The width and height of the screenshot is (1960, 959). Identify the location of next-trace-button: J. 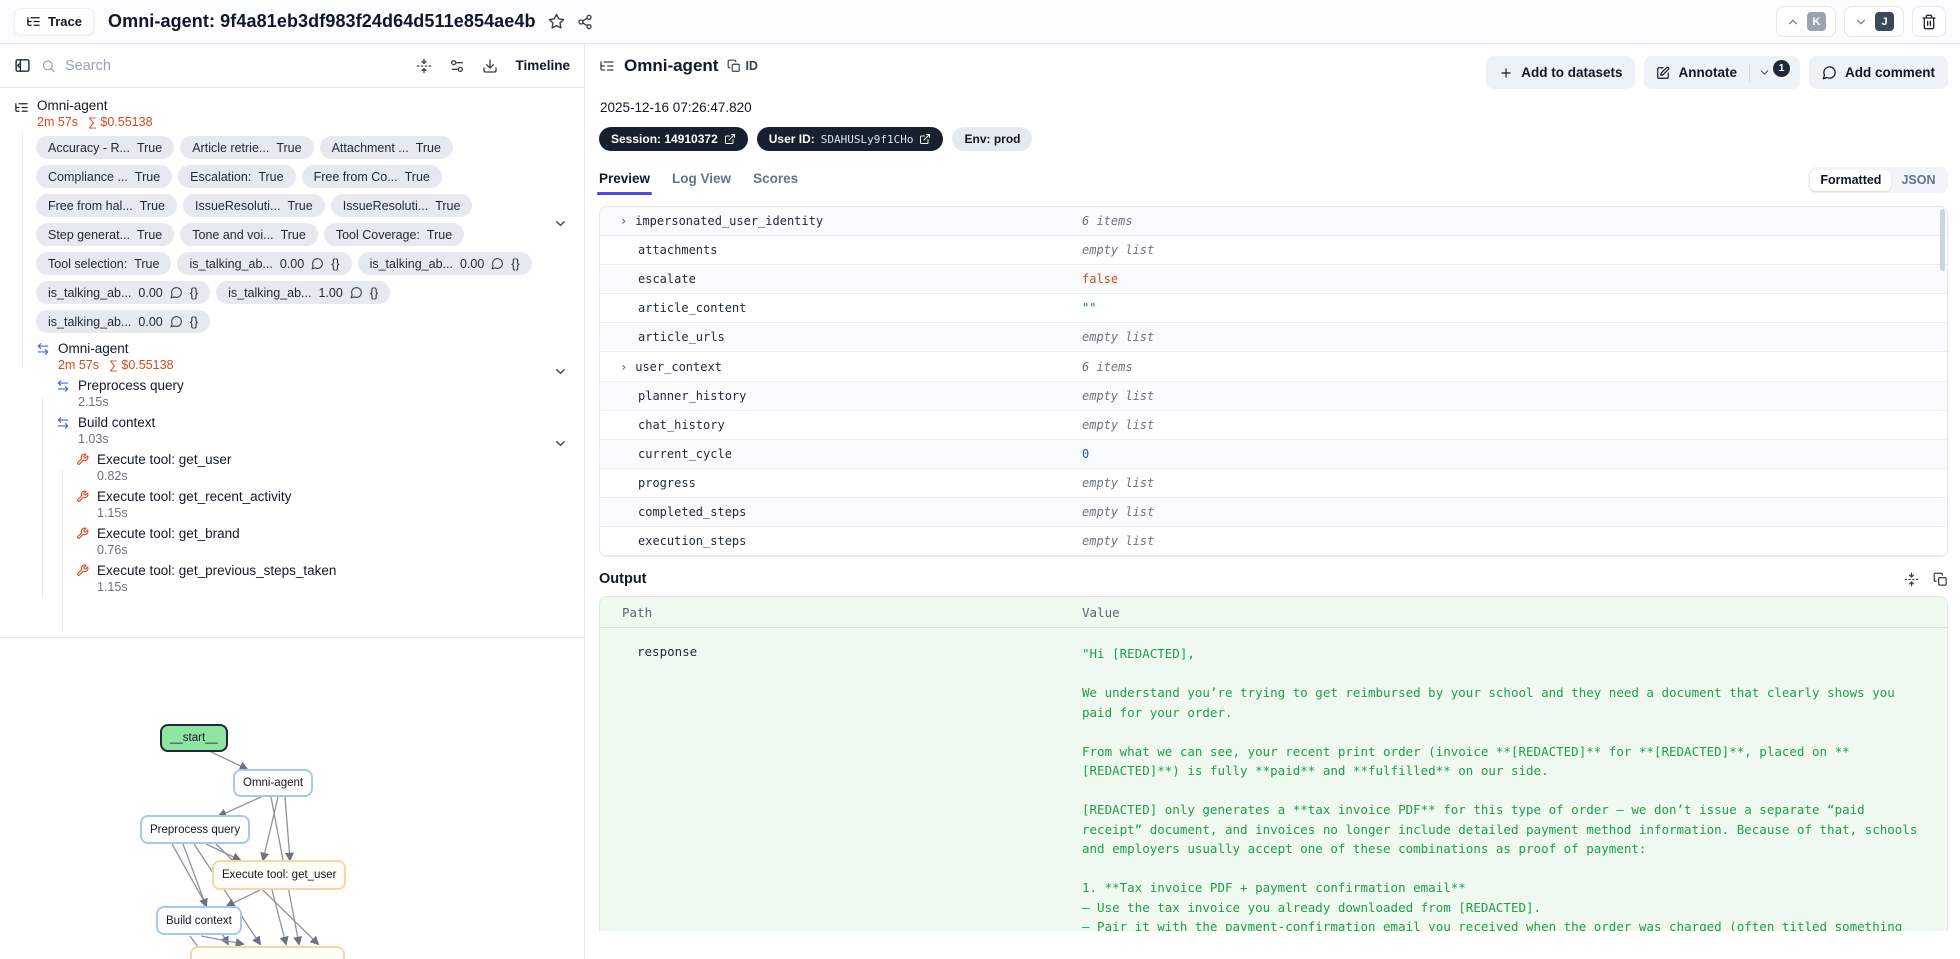
(1874, 21).